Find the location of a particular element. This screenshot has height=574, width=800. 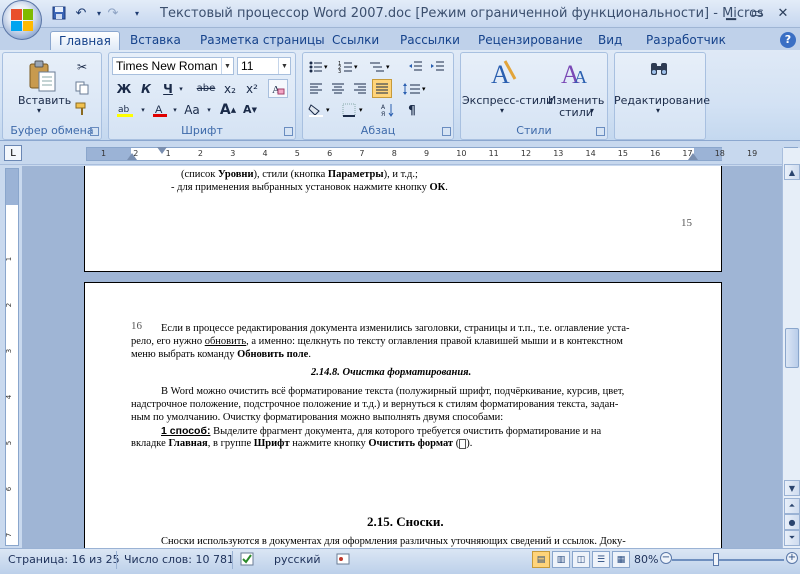

align-left-icon is located at coordinates (316, 88).